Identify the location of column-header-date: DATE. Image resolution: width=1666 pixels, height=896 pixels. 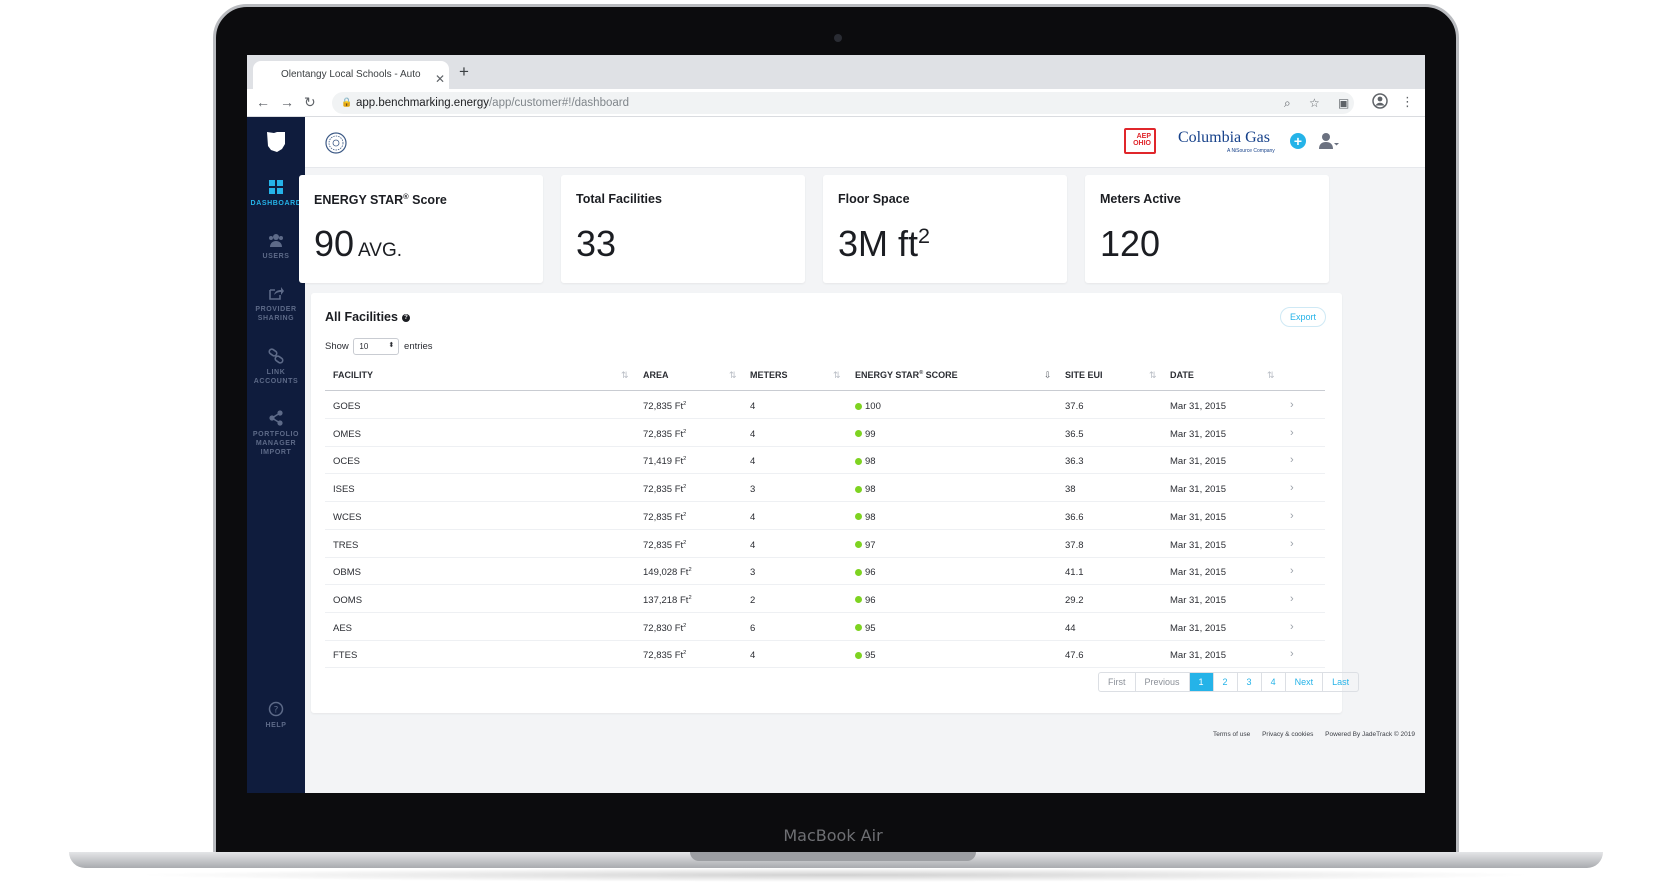
(1182, 375).